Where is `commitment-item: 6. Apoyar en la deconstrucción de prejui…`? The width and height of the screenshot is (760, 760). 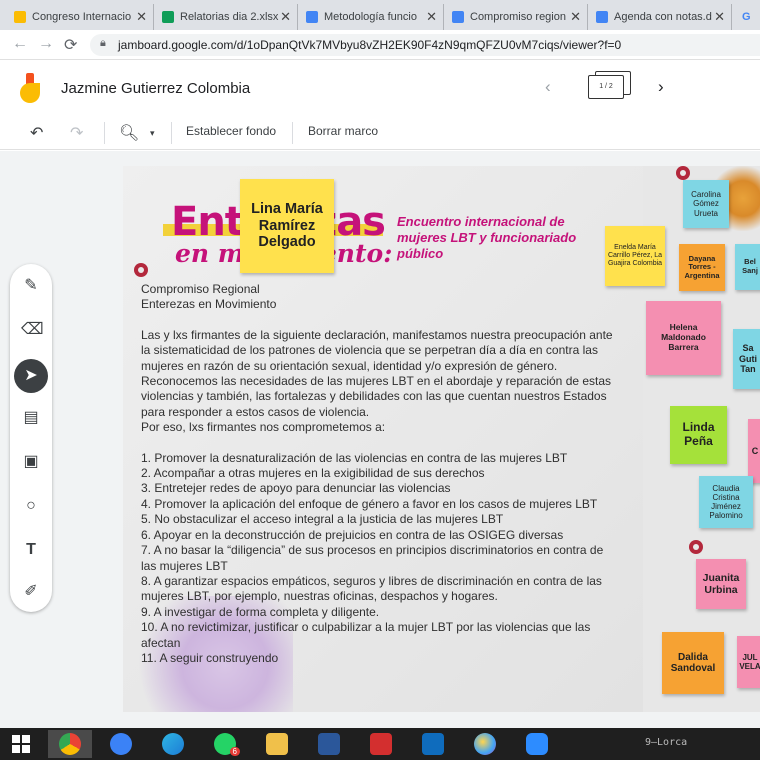
commitment-item: 6. Apoyar en la deconstrucción de prejui… is located at coordinates (352, 534).